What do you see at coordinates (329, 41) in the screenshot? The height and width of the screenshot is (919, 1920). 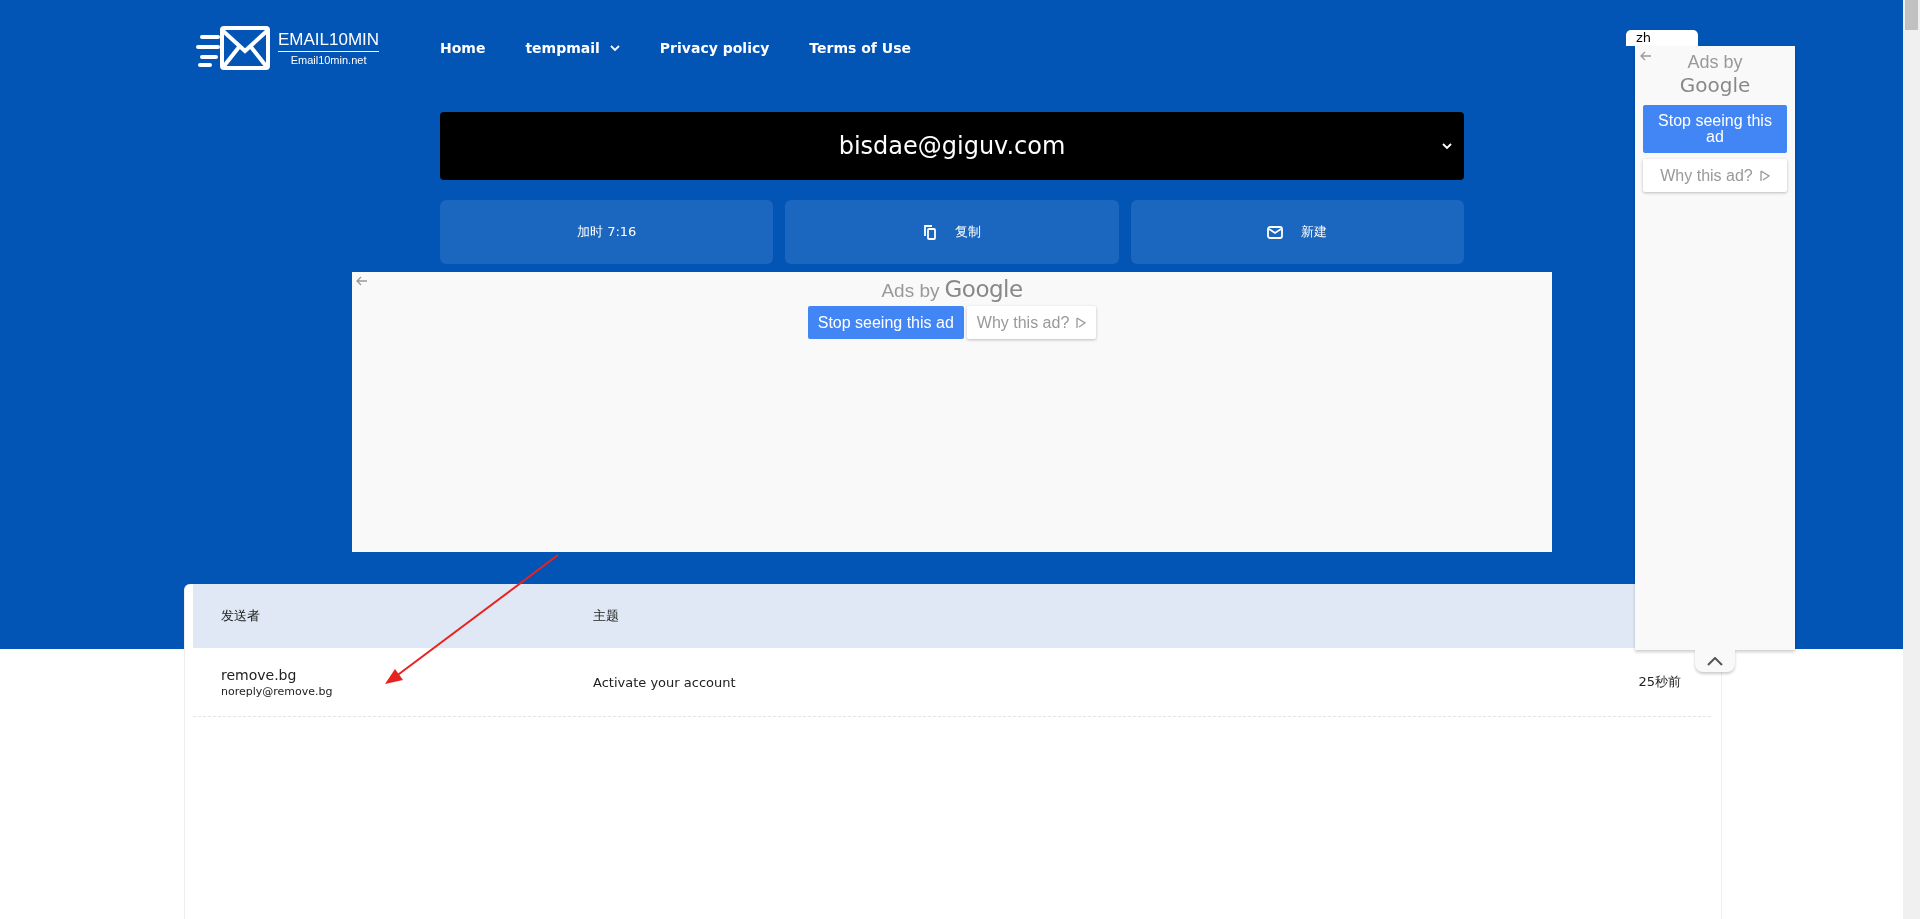 I see `logo-title: EMAIL10MIN` at bounding box center [329, 41].